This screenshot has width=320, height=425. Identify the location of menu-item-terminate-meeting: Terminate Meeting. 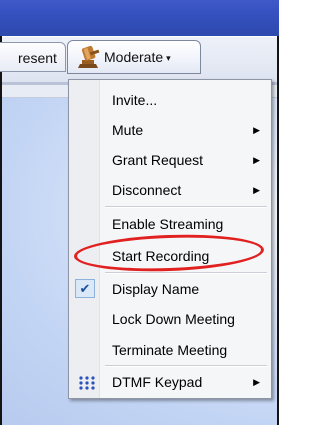
(170, 350).